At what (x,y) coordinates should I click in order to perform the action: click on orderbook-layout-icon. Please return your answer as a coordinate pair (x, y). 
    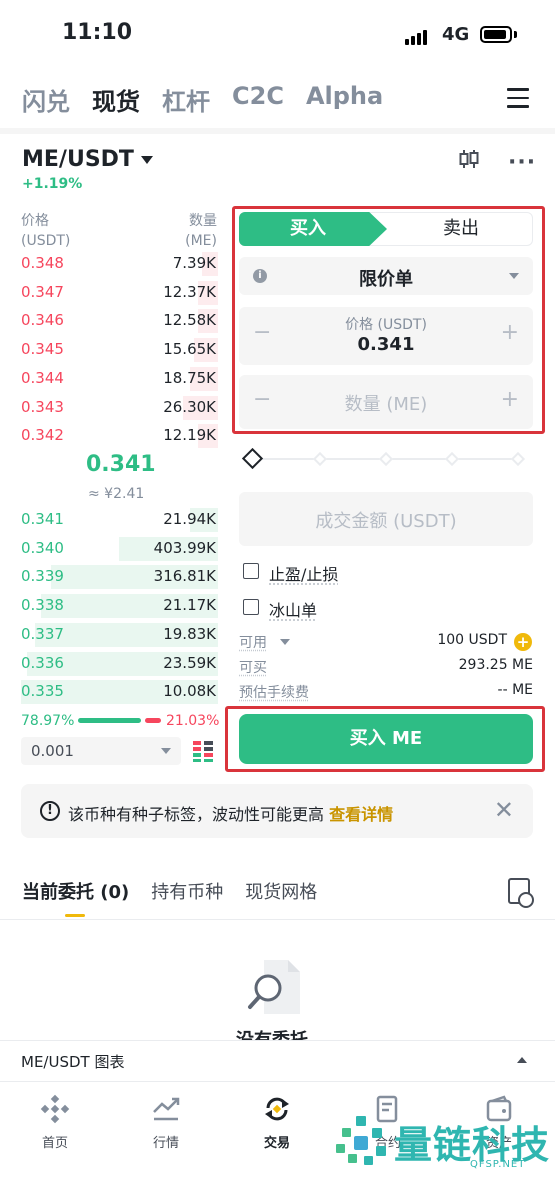
    Looking at the image, I should click on (203, 751).